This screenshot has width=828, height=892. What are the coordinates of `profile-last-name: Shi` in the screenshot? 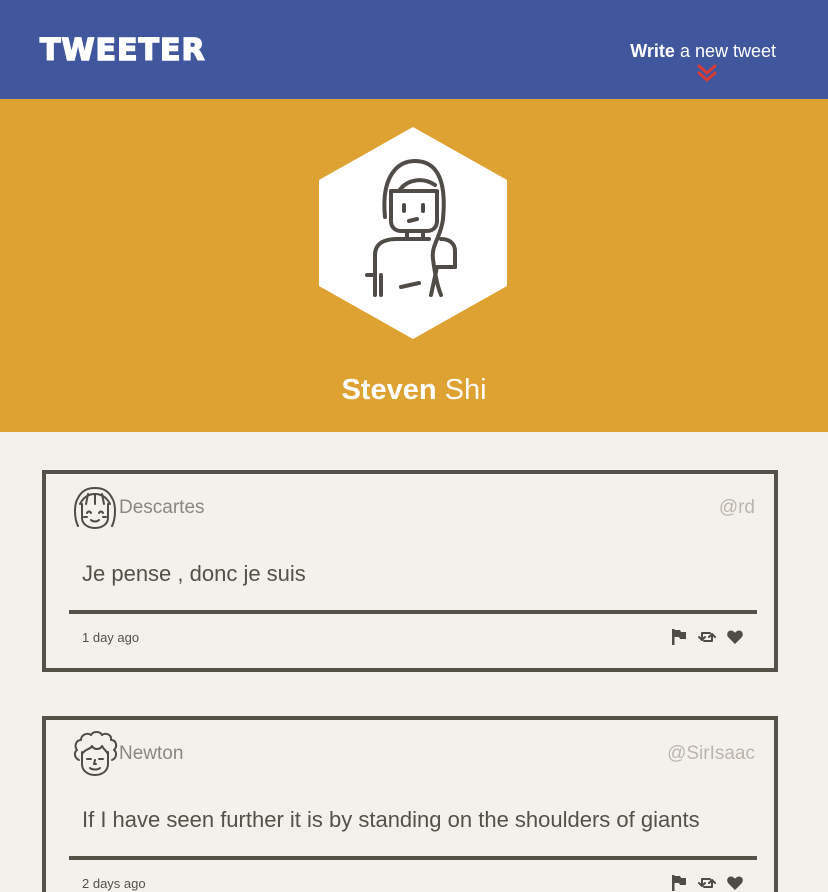 It's located at (461, 390).